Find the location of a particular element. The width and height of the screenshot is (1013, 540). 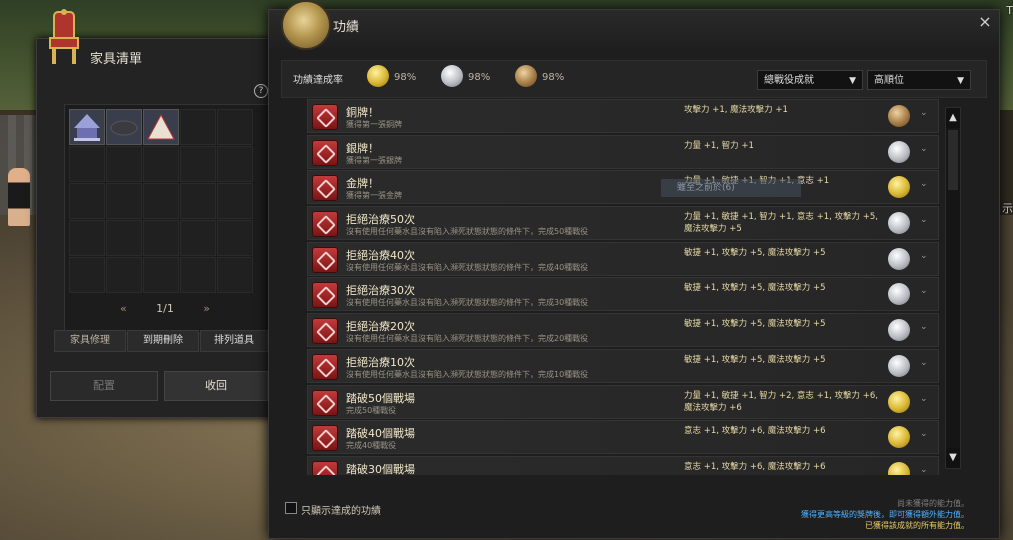

achievement-scrollbar: ▲ ▼ is located at coordinates (953, 288).